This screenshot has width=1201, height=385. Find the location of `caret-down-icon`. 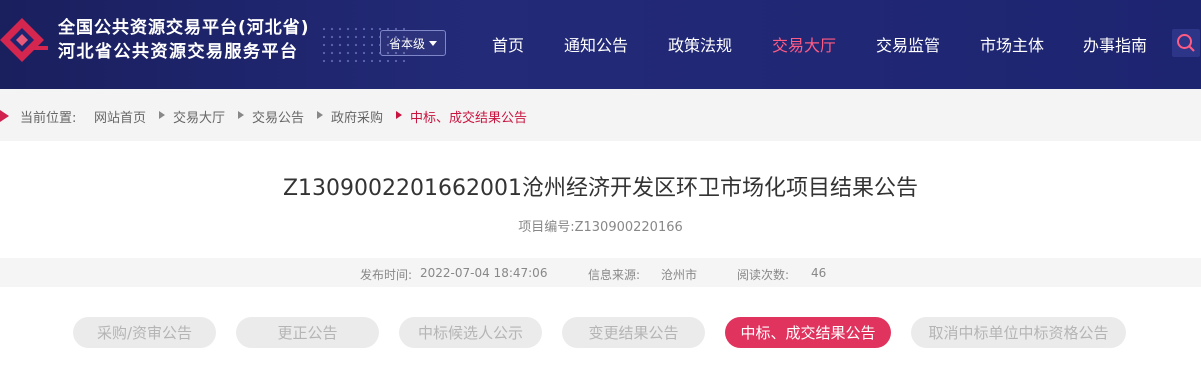

caret-down-icon is located at coordinates (433, 43).